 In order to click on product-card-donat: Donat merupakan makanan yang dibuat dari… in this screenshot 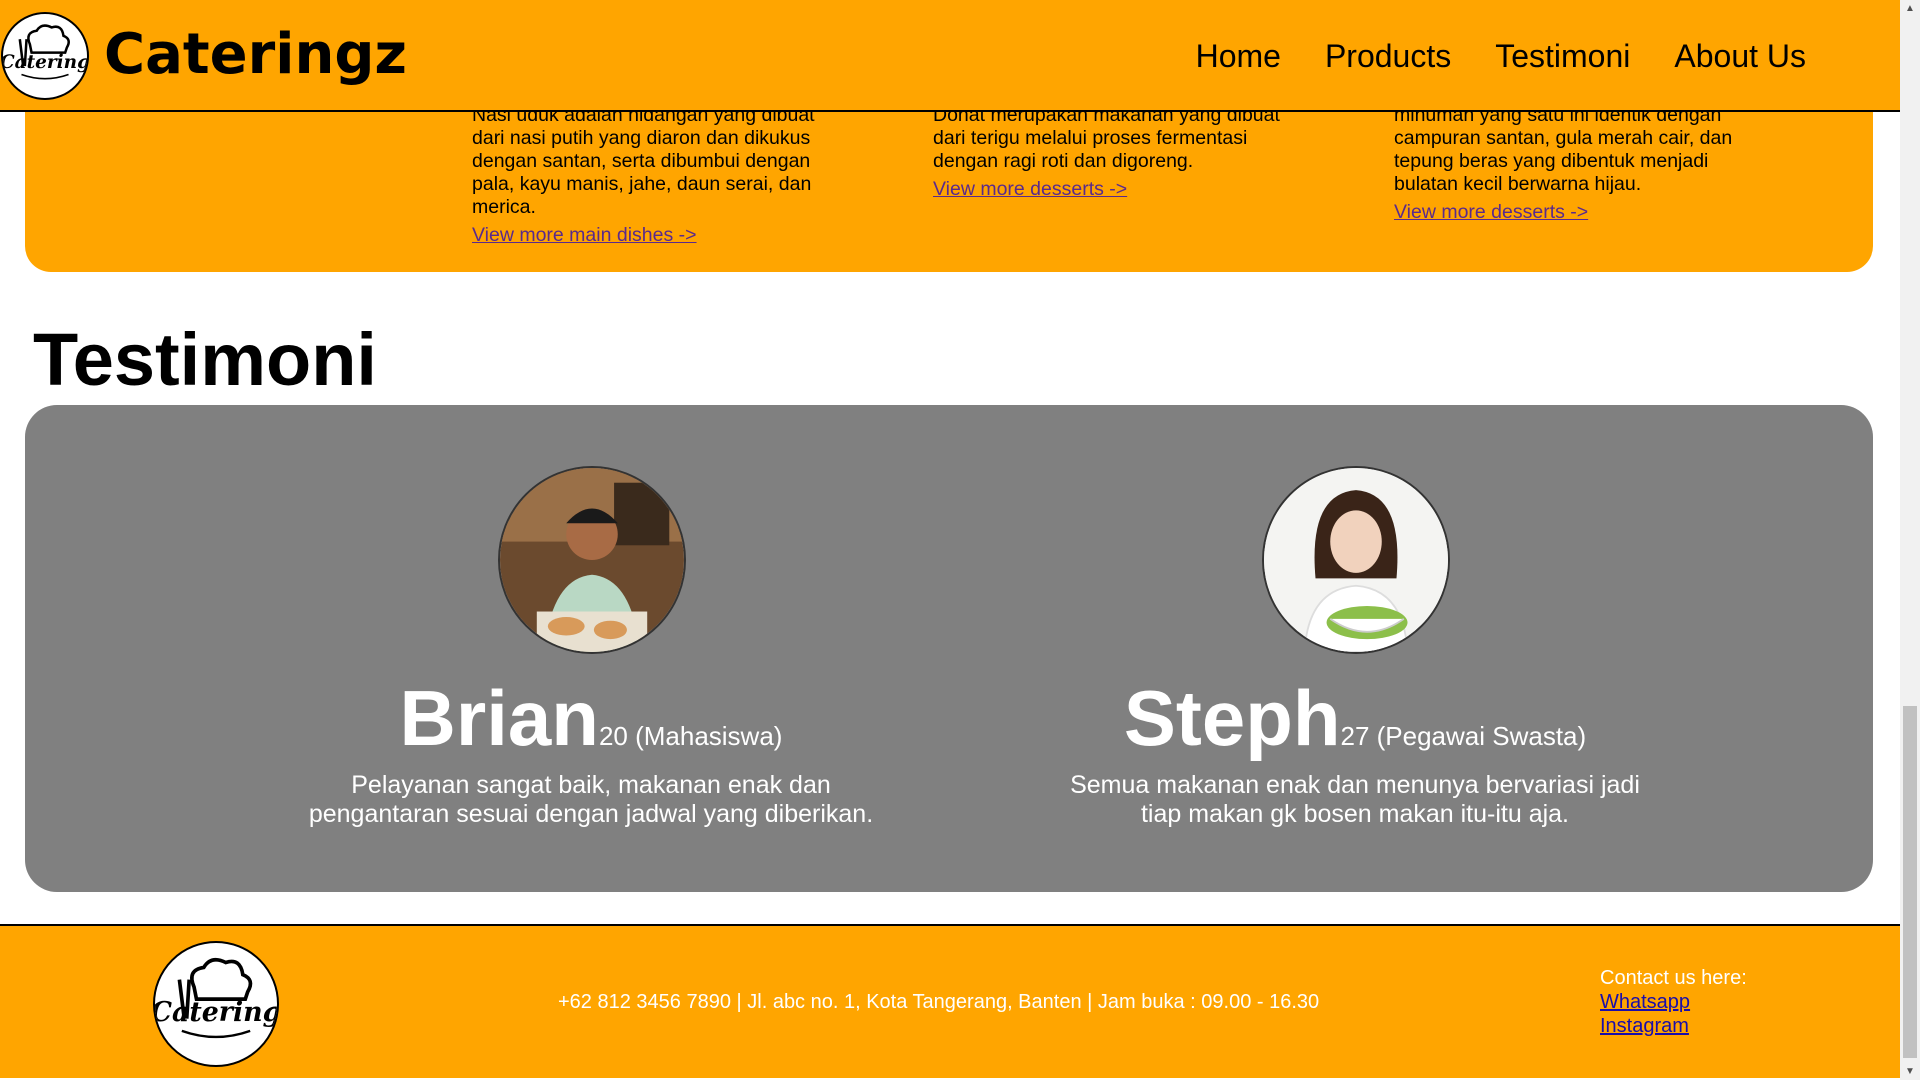, I will do `click(1123, 152)`.